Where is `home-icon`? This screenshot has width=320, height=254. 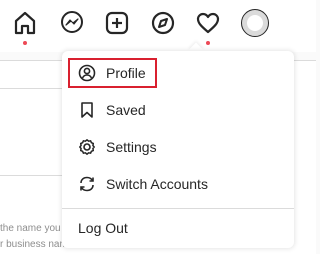 home-icon is located at coordinates (25, 23).